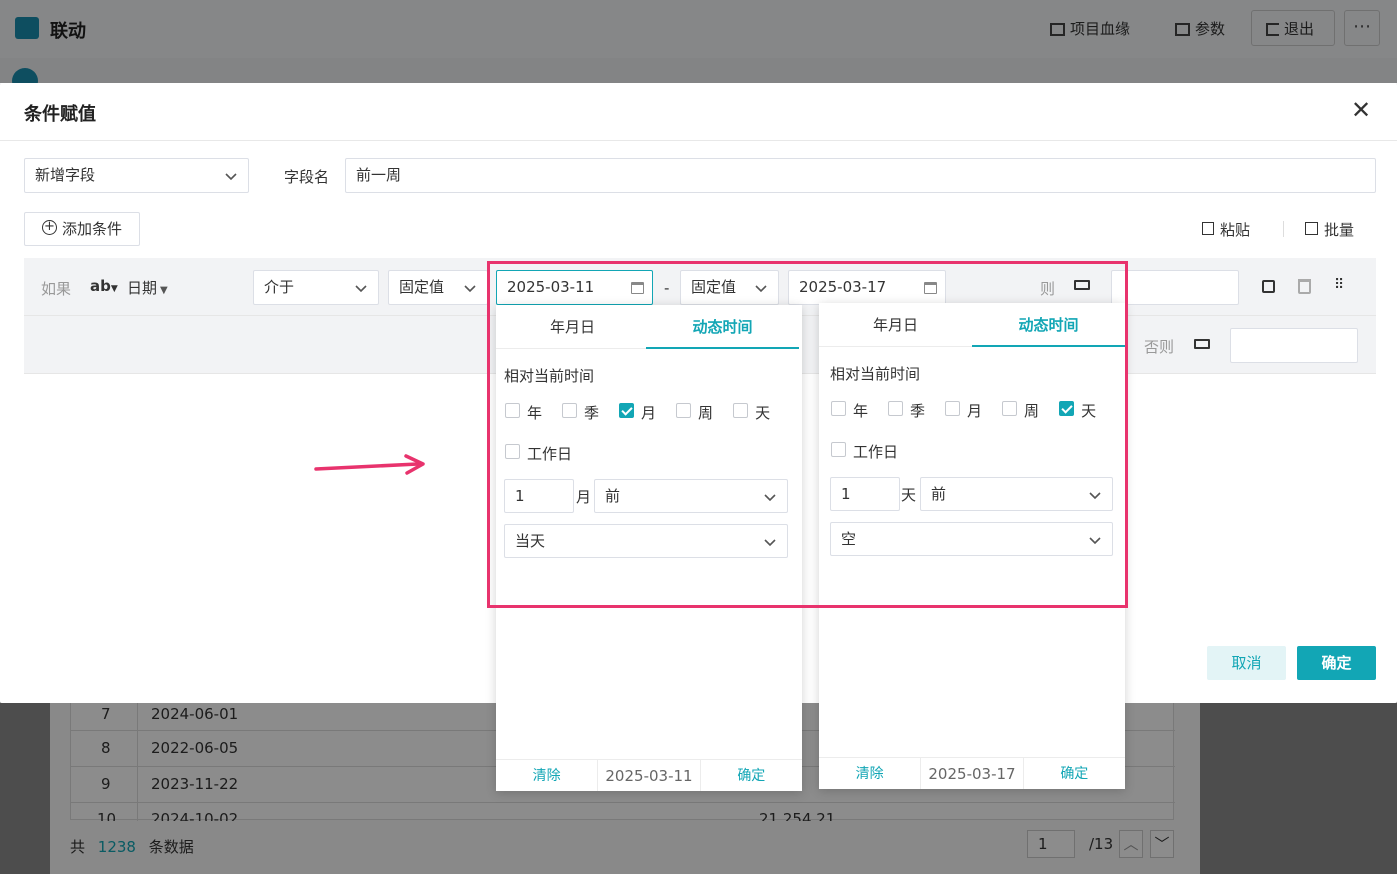  Describe the element at coordinates (82, 229) in the screenshot. I see `add-condition-button: + 添加条件` at that location.